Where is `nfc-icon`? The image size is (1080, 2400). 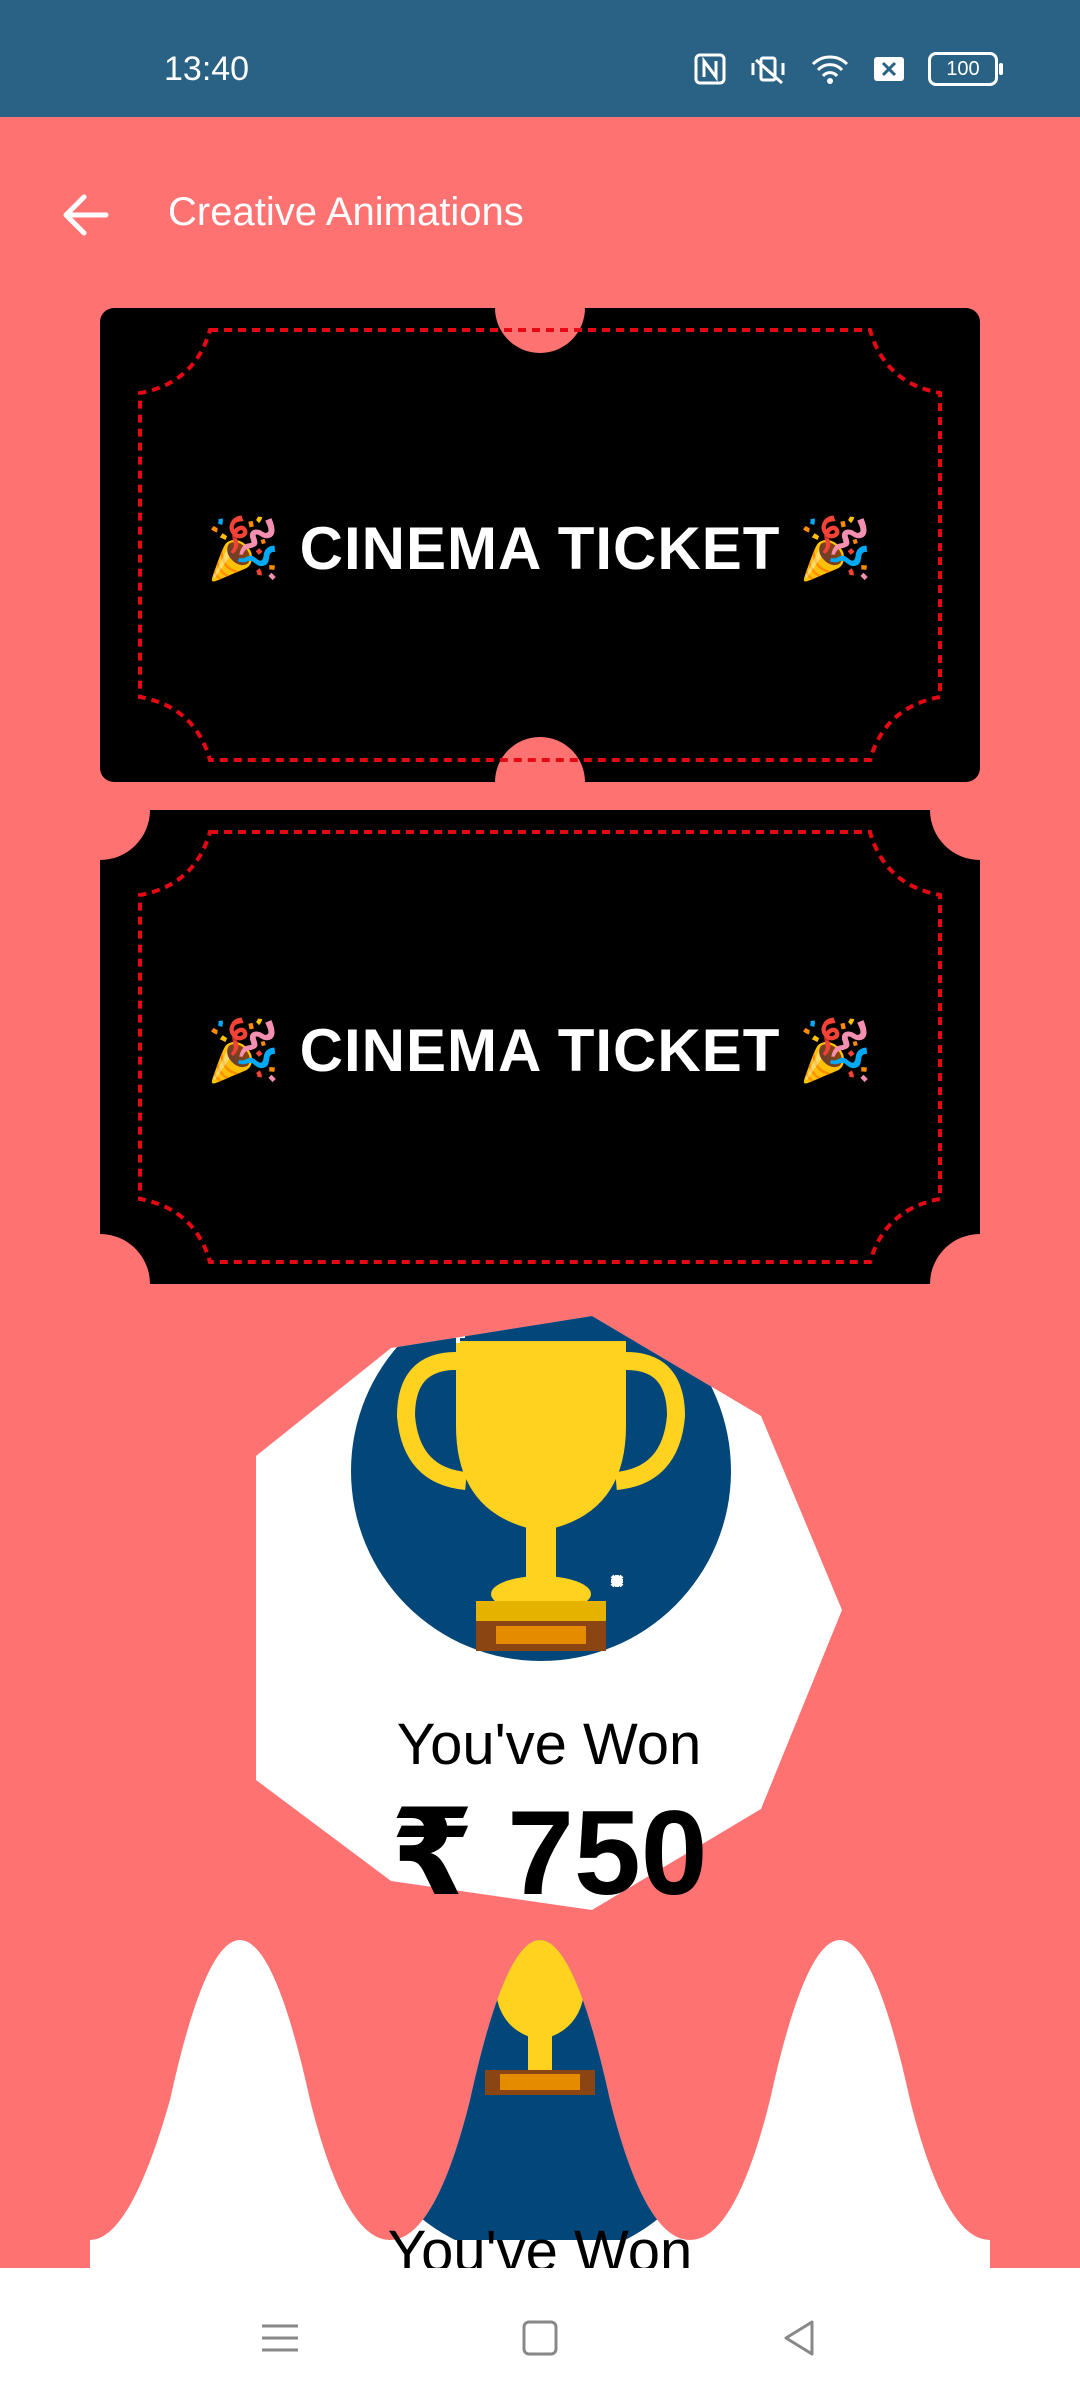
nfc-icon is located at coordinates (710, 69).